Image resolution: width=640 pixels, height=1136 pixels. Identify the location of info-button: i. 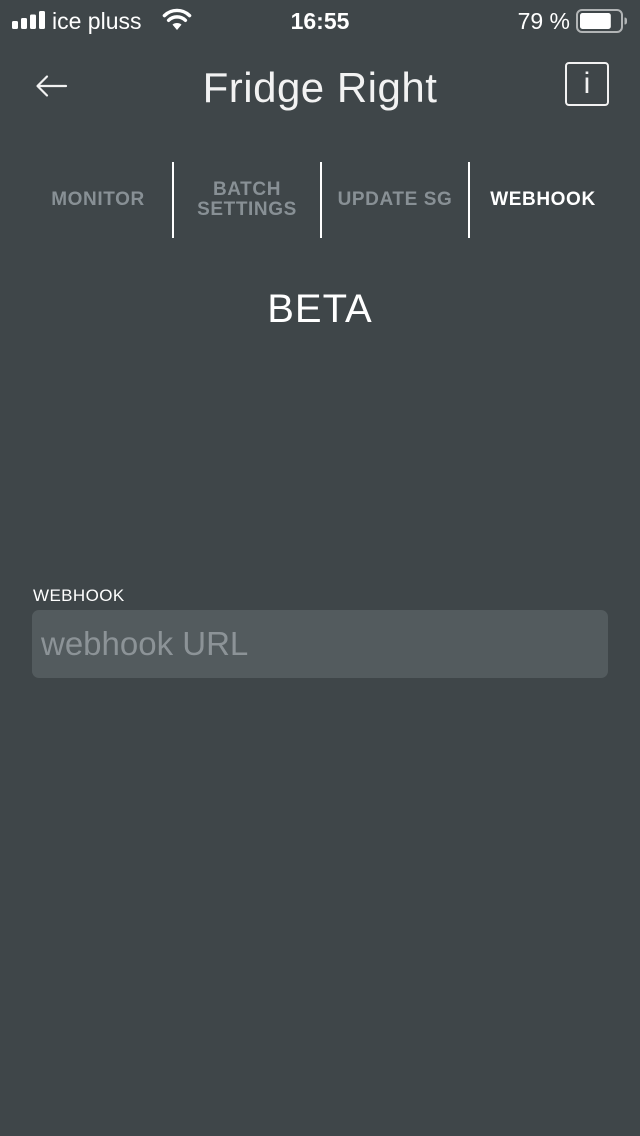
(587, 84).